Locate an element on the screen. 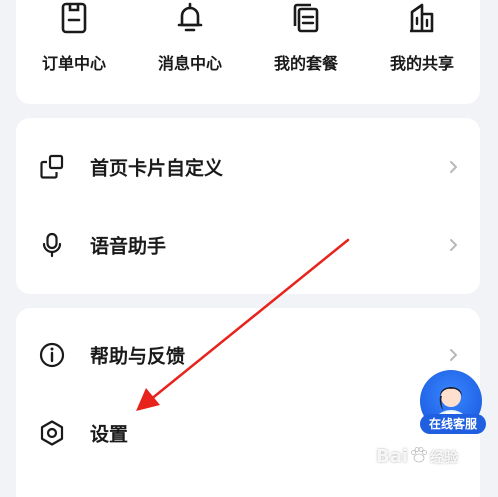 Image resolution: width=498 pixels, height=497 pixels. microphone-icon is located at coordinates (52, 245).